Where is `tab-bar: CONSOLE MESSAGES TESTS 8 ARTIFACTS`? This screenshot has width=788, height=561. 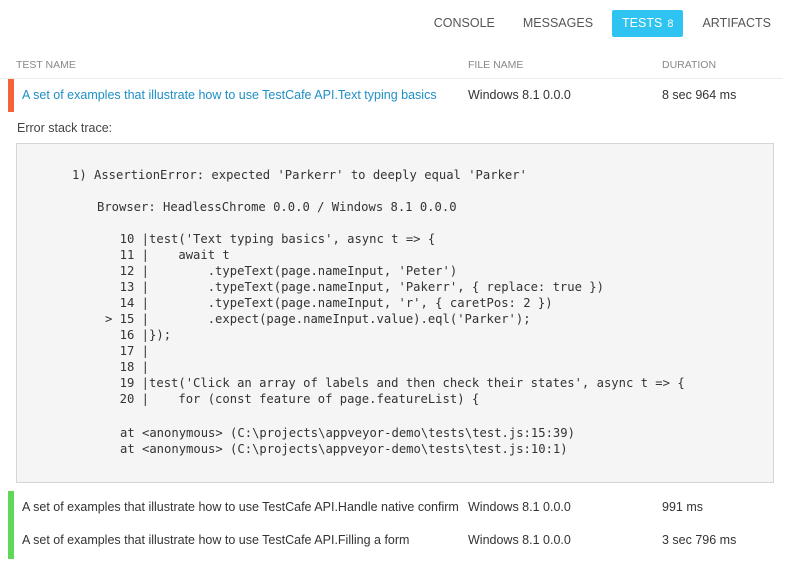 tab-bar: CONSOLE MESSAGES TESTS 8 ARTIFACTS is located at coordinates (601, 23).